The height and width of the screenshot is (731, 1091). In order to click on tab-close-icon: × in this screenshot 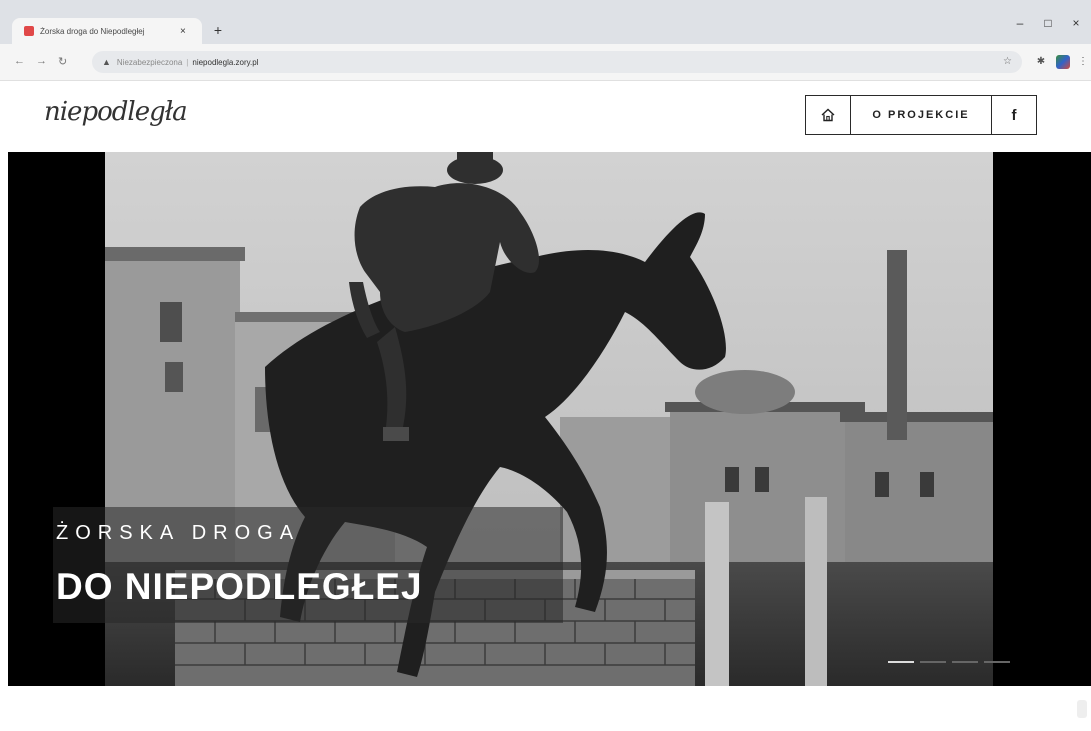, I will do `click(183, 31)`.